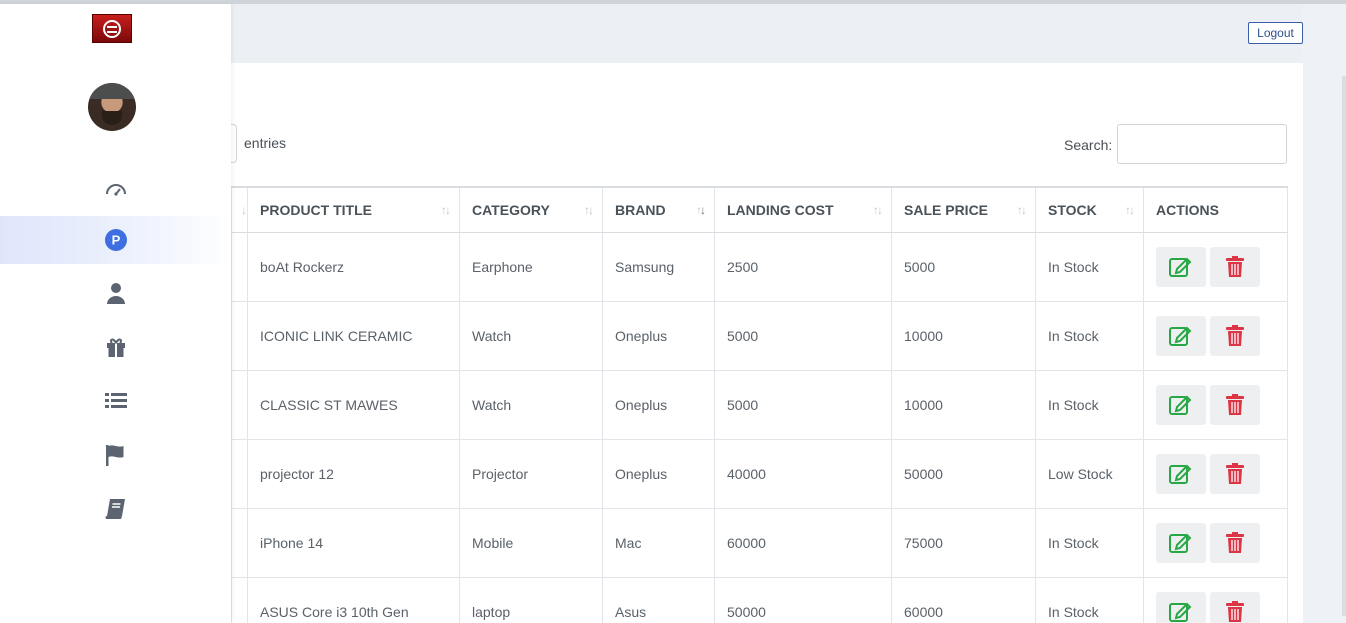 This screenshot has width=1346, height=623. I want to click on brand-cell: Mac, so click(658, 542).